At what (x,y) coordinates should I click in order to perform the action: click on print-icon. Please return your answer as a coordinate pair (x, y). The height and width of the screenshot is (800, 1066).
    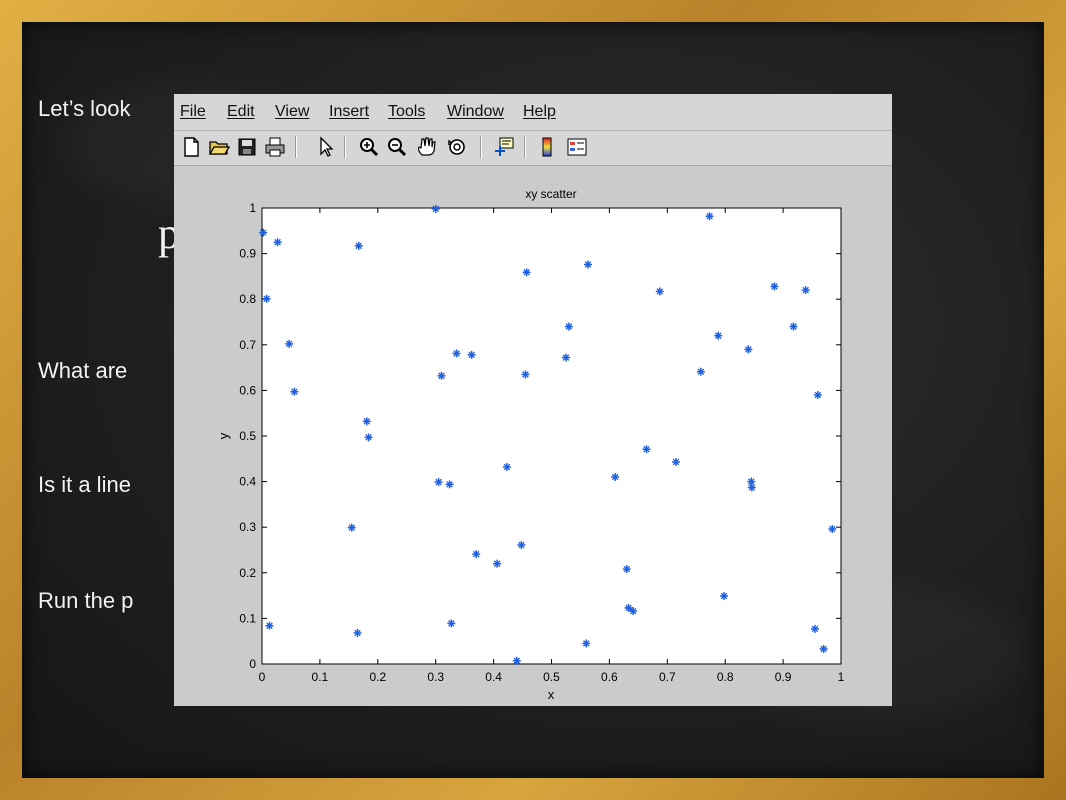
    Looking at the image, I should click on (275, 147).